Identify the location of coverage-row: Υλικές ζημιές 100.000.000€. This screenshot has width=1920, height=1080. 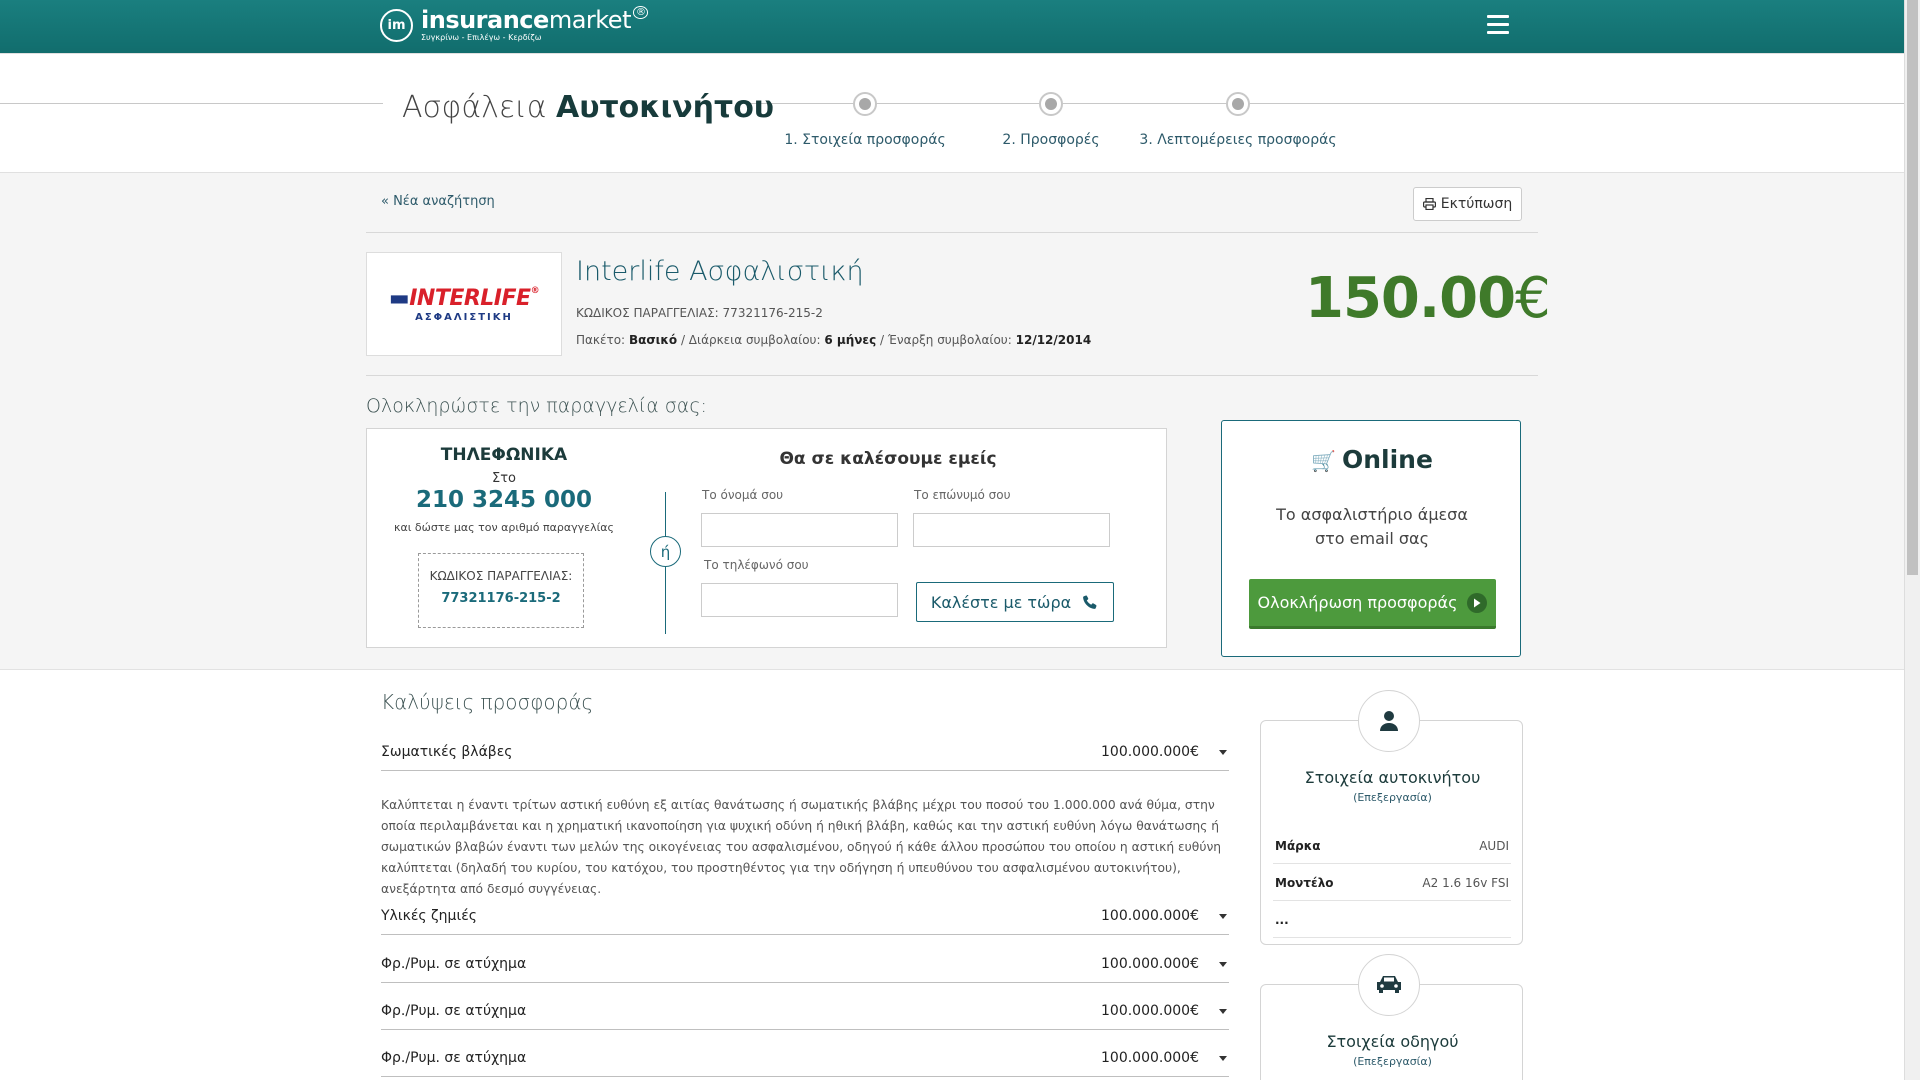
(805, 916).